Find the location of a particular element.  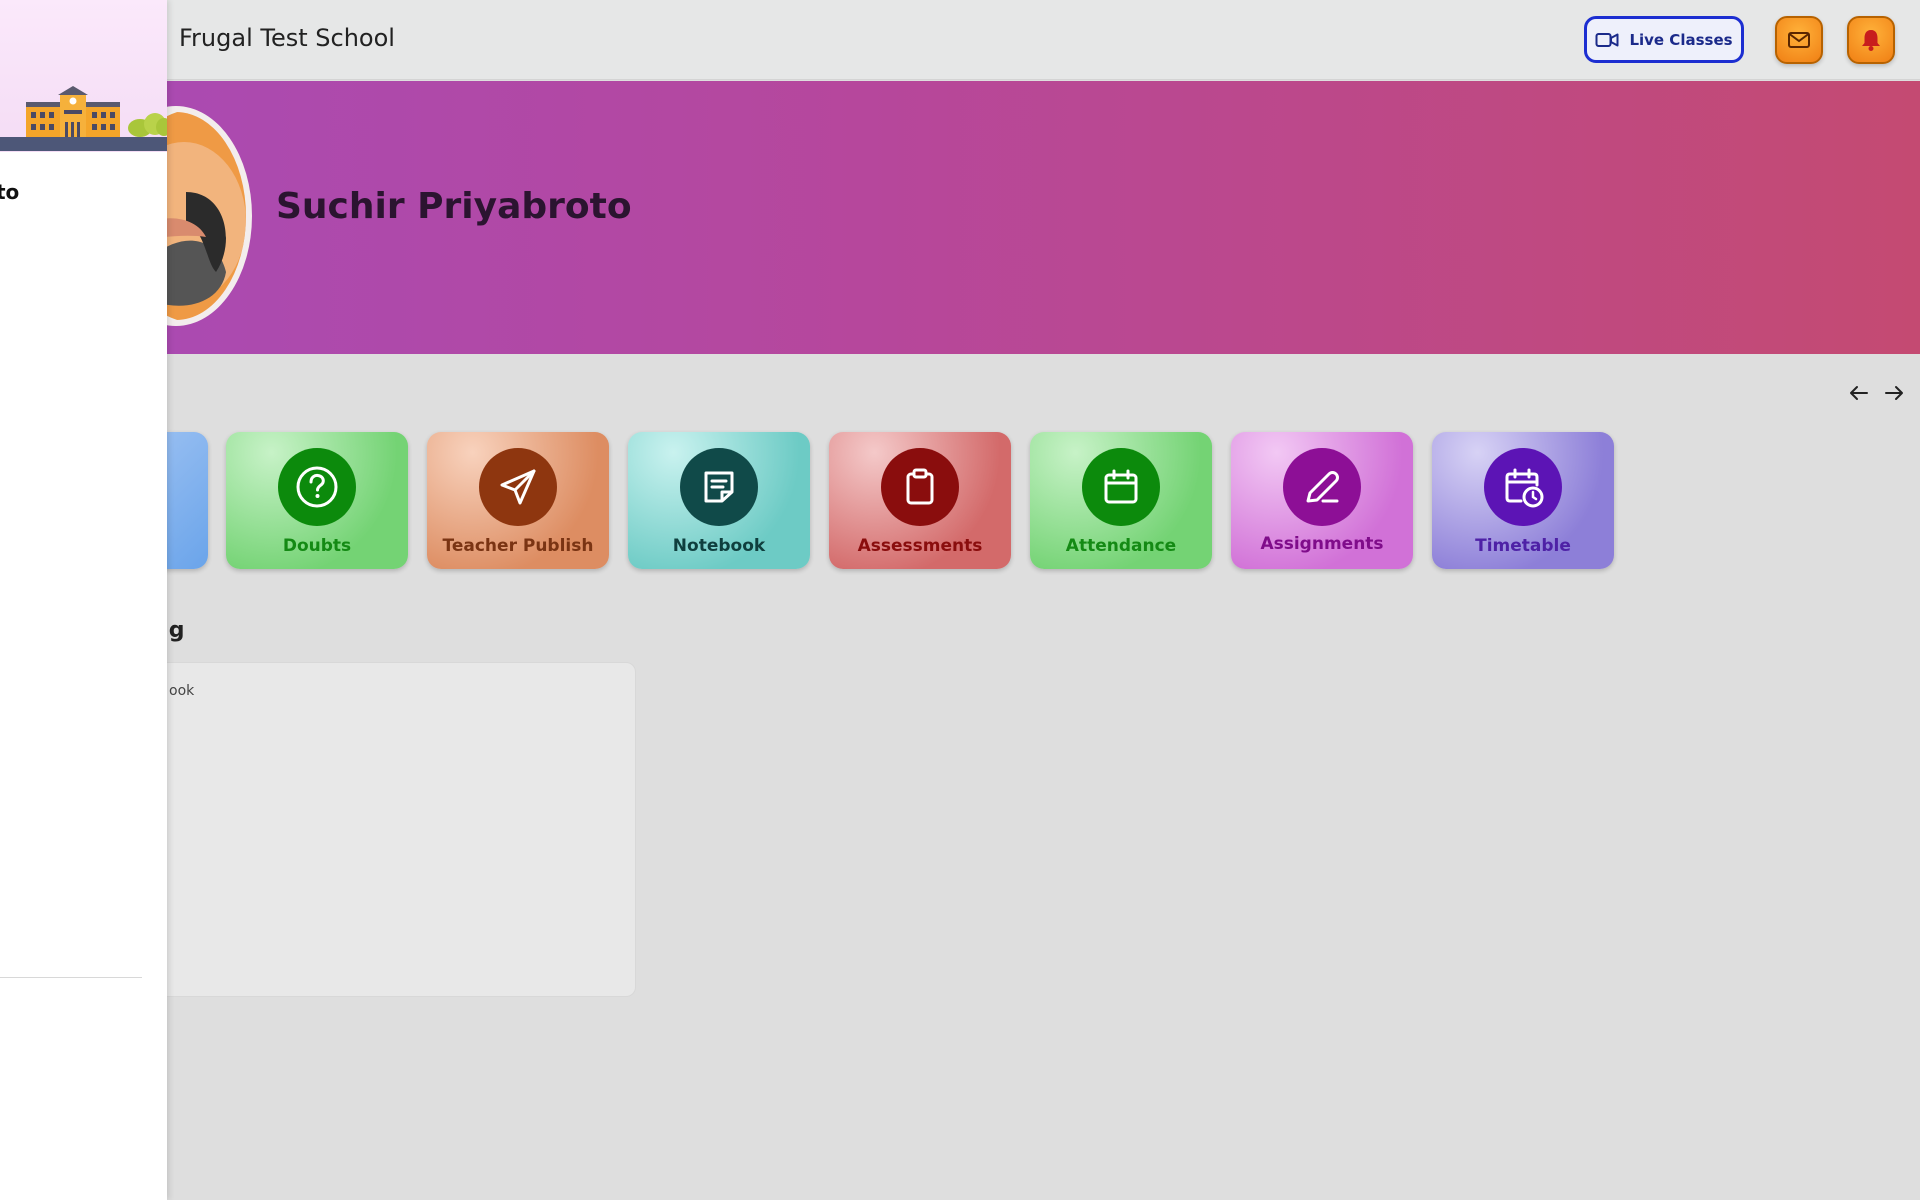

tile-timetable: Timetable is located at coordinates (1523, 500).